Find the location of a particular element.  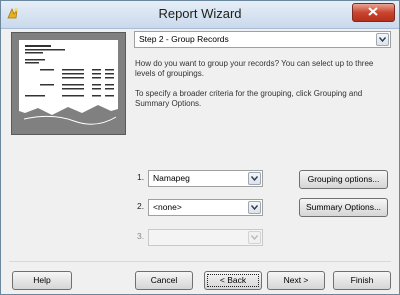

help-label: Help is located at coordinates (42, 280).